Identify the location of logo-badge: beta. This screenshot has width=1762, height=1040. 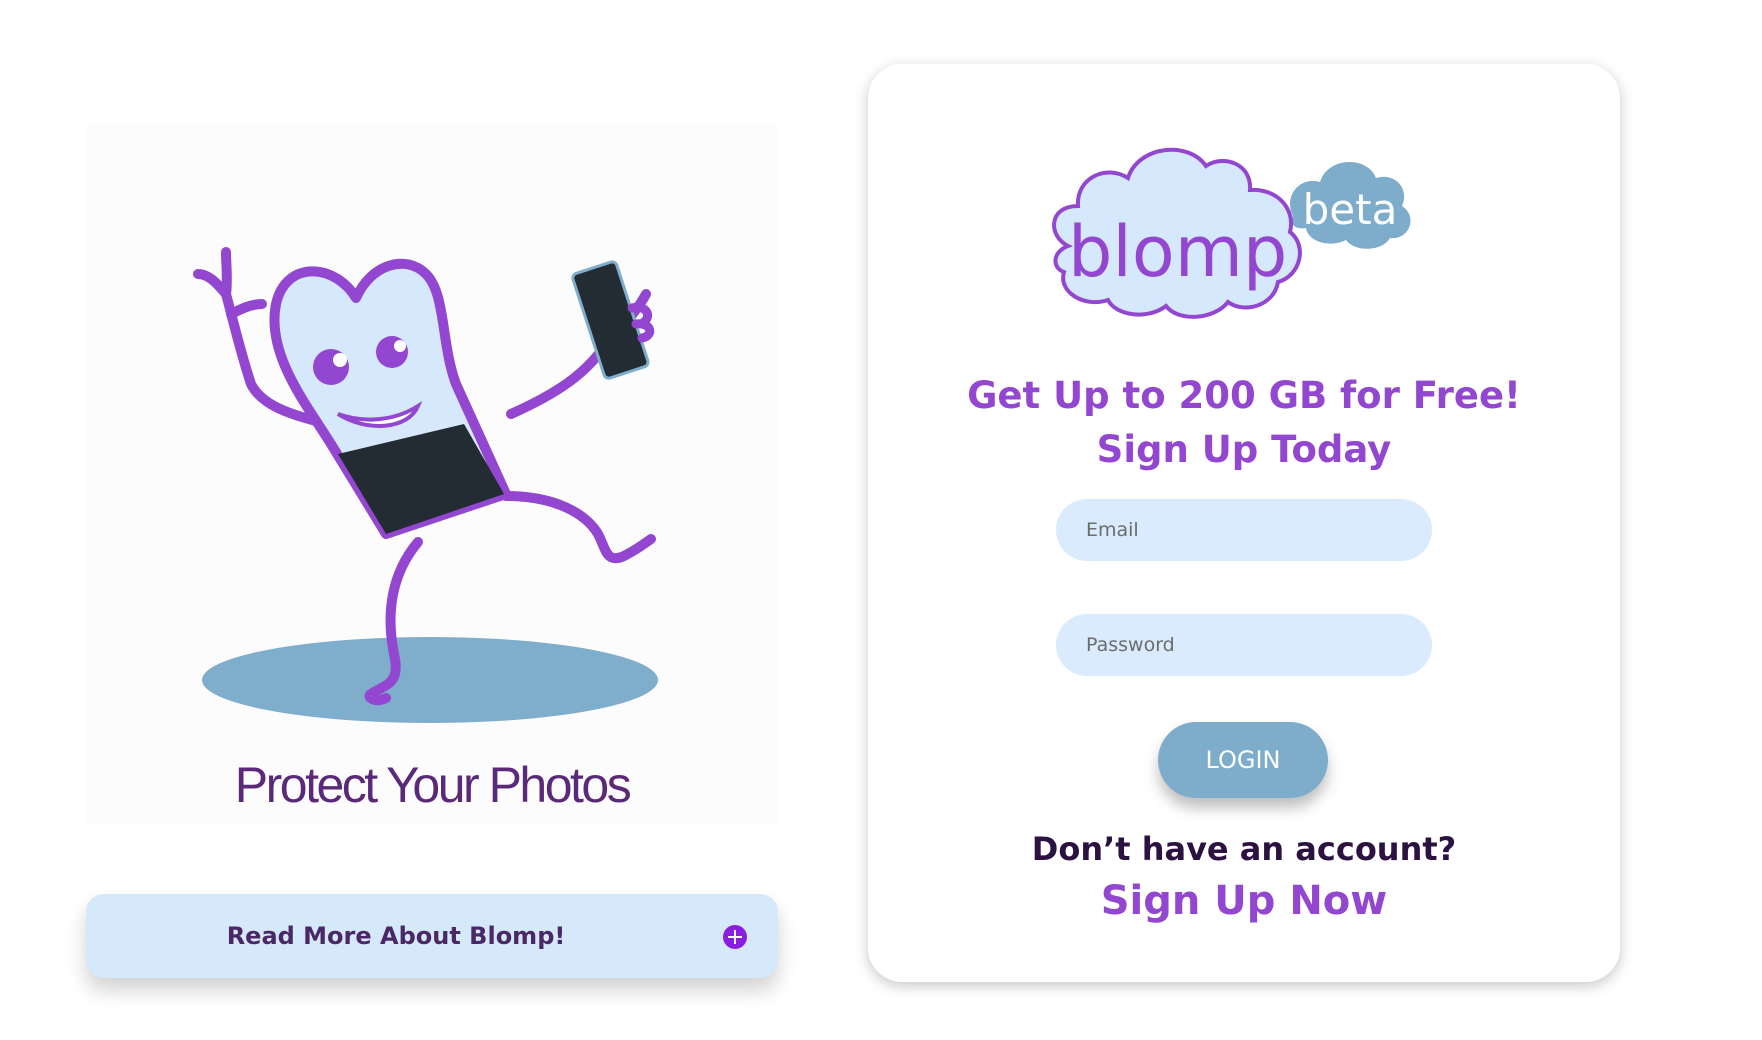
(1350, 209).